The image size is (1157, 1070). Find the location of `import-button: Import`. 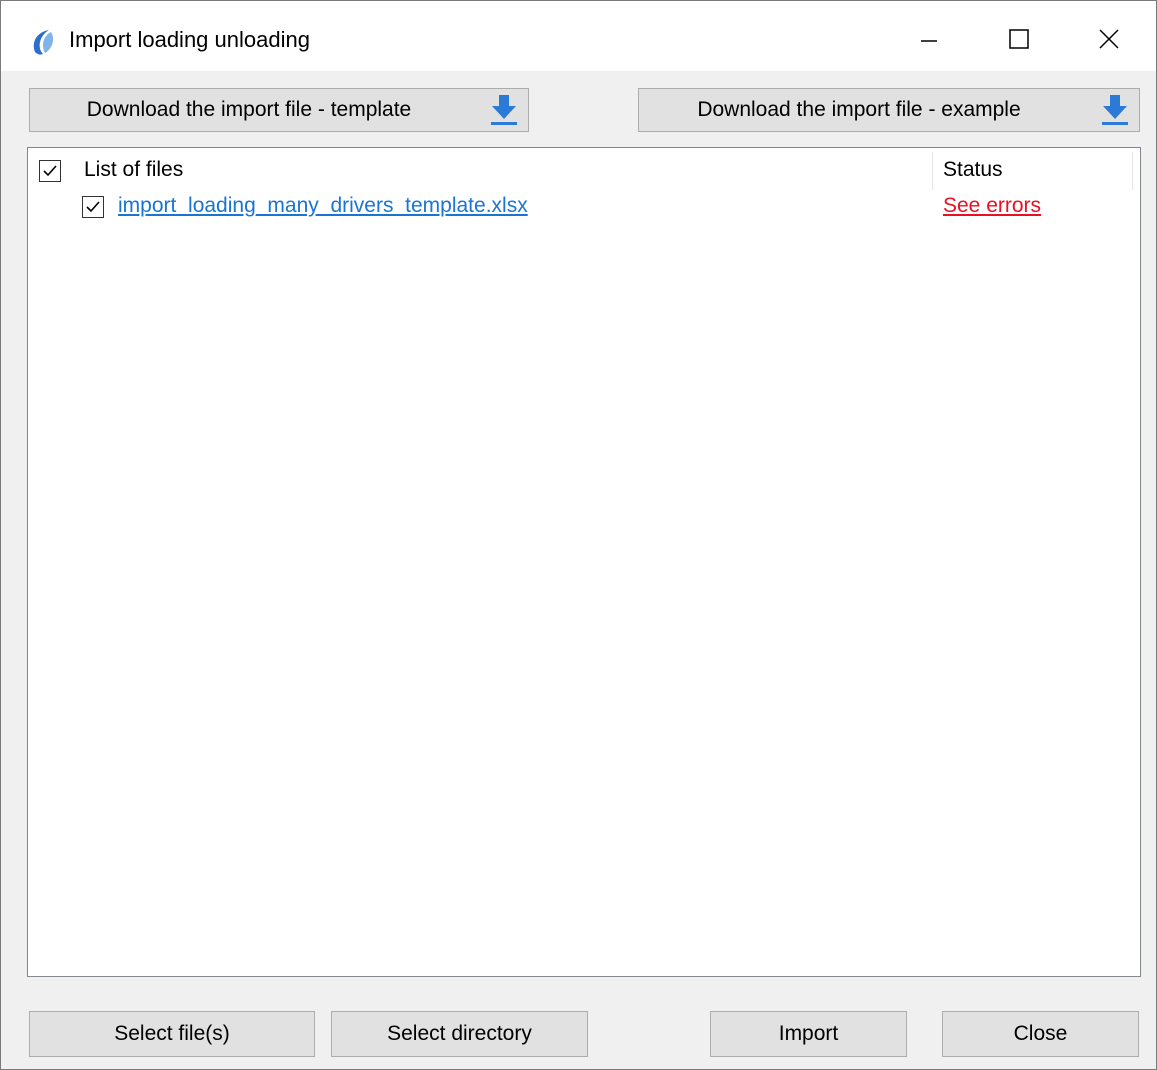

import-button: Import is located at coordinates (808, 1034).